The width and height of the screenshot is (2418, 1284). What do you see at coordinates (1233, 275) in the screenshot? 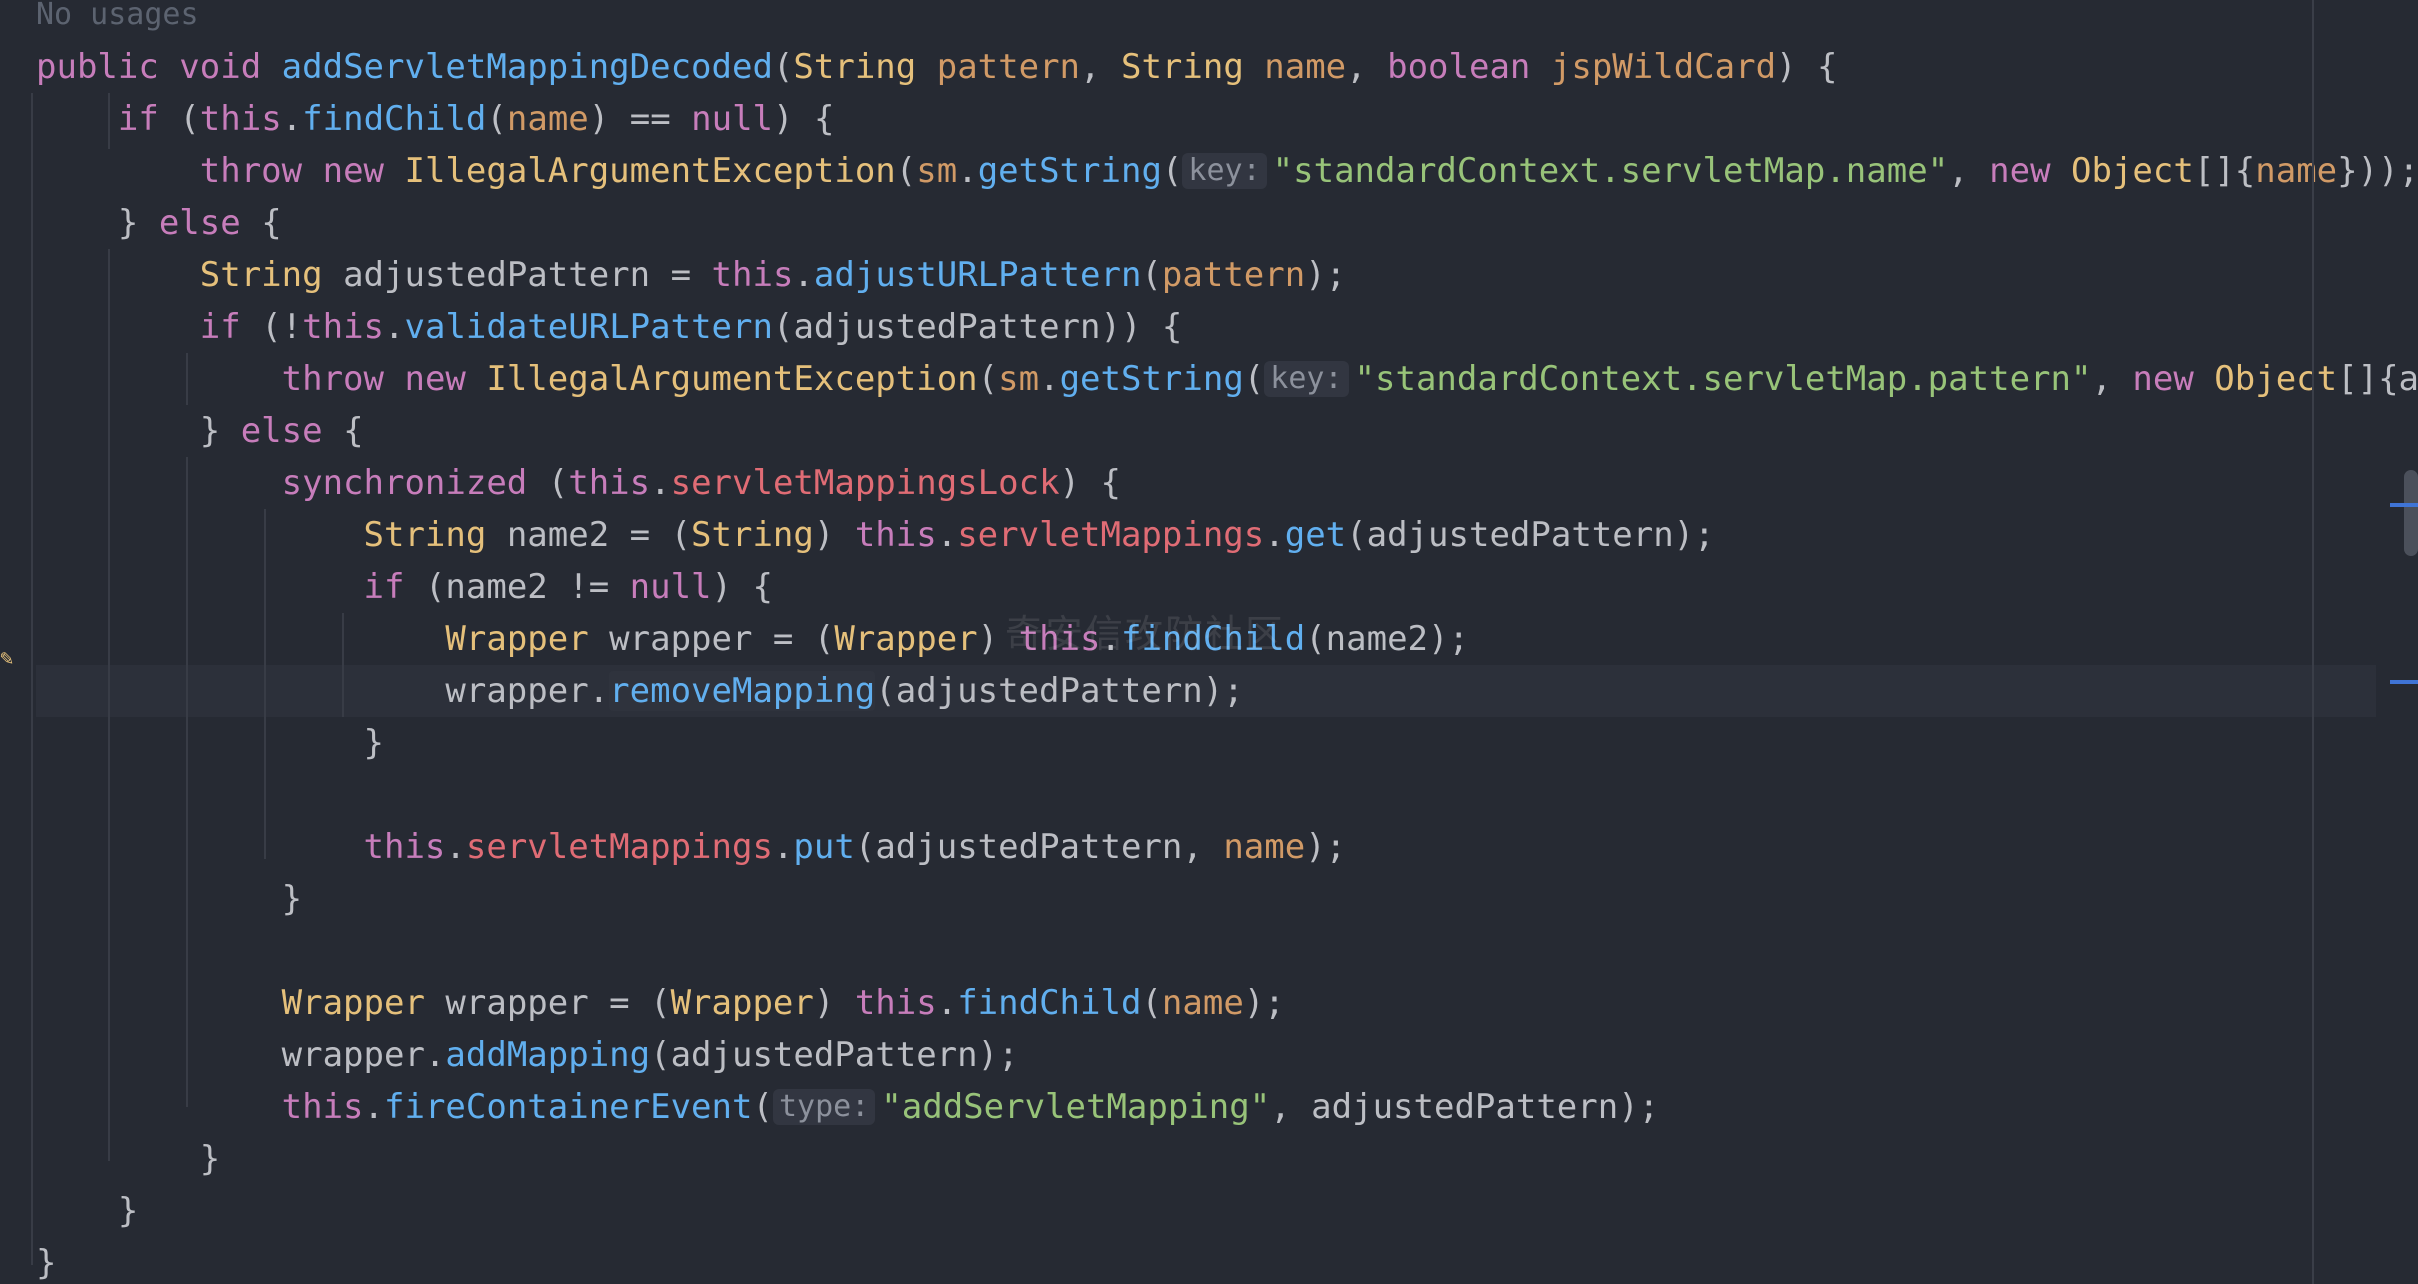
I see `code-token: pattern` at bounding box center [1233, 275].